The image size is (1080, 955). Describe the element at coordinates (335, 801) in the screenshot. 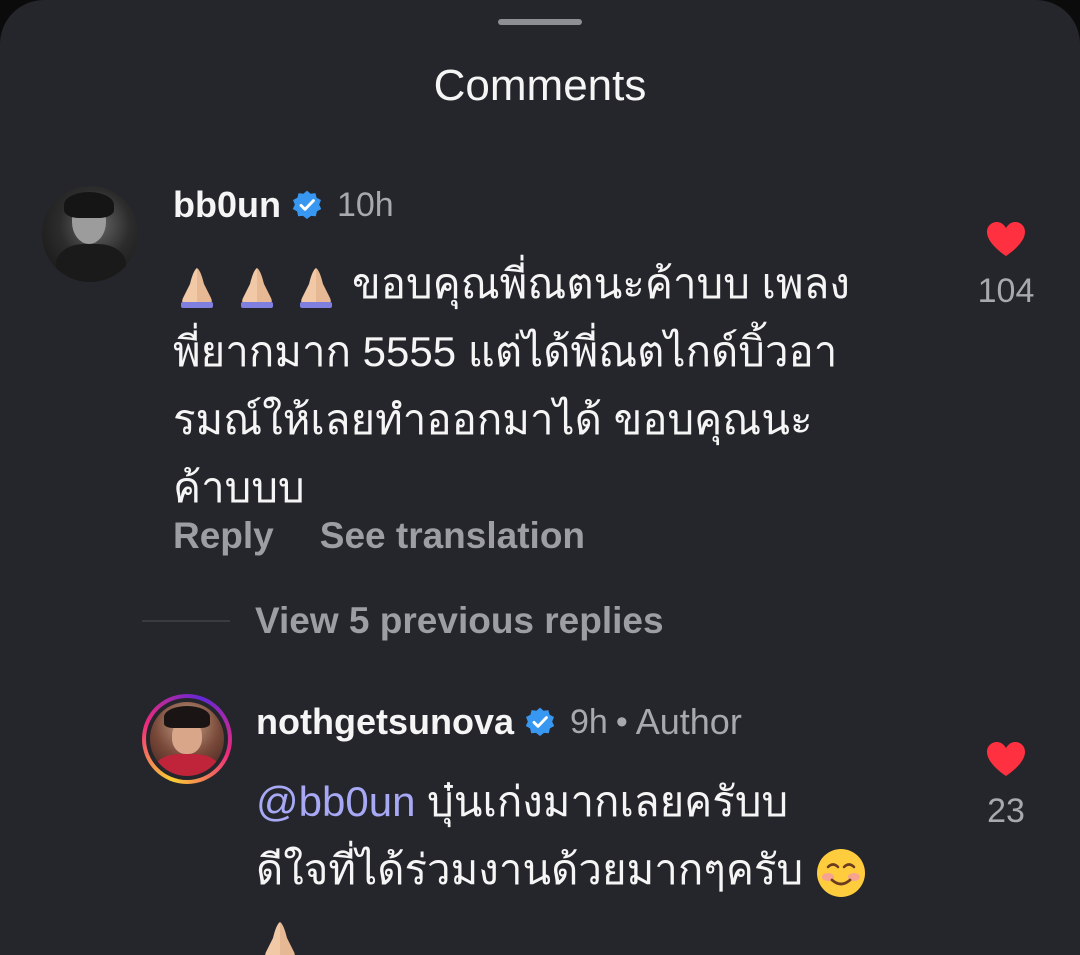

I see `mention-link: @bb0un` at that location.